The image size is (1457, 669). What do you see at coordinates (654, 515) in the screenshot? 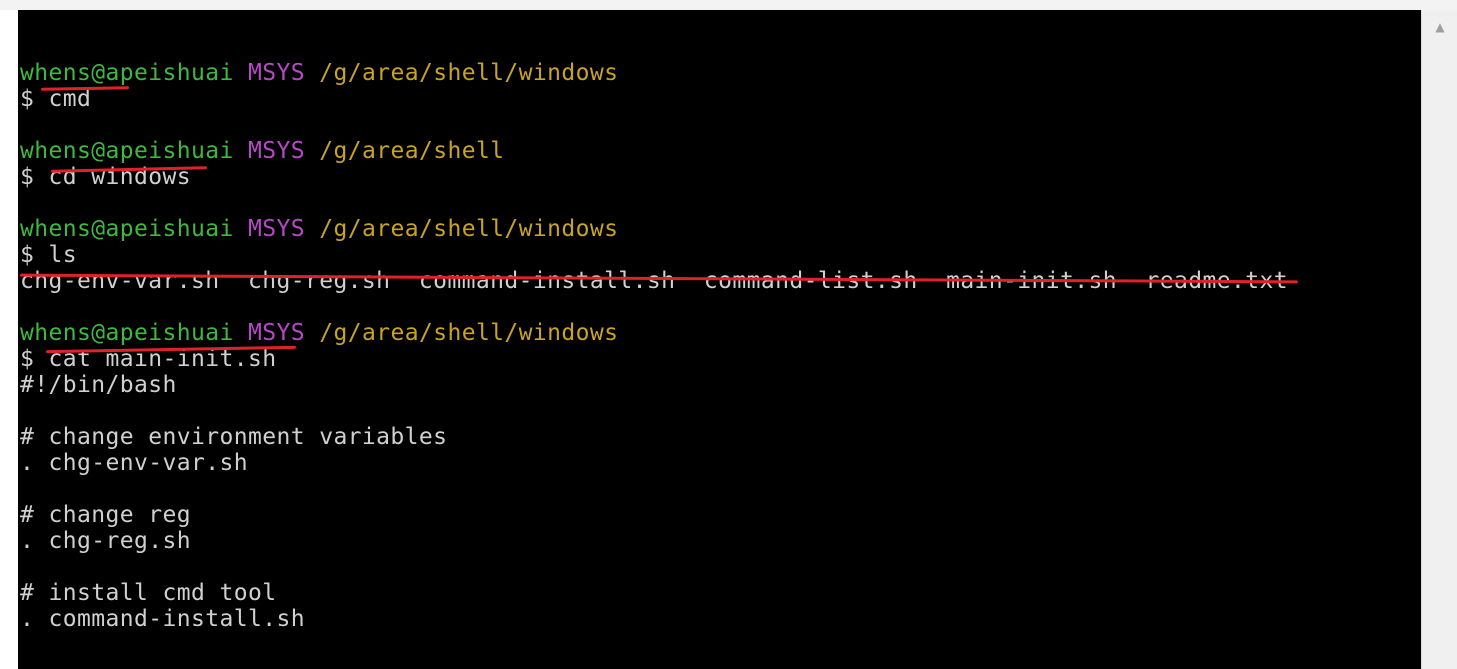
I see `output-line: # change reg` at bounding box center [654, 515].